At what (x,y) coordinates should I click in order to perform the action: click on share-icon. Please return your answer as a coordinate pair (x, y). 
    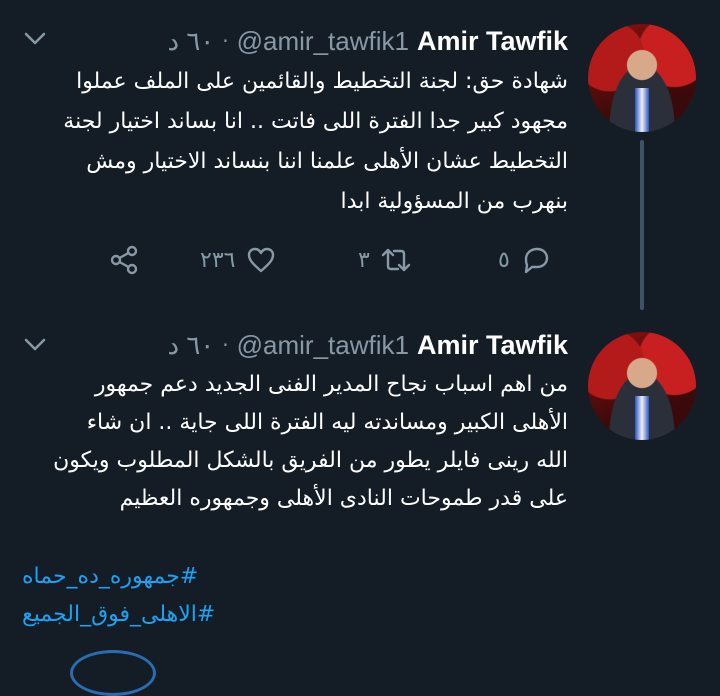
    Looking at the image, I should click on (124, 260).